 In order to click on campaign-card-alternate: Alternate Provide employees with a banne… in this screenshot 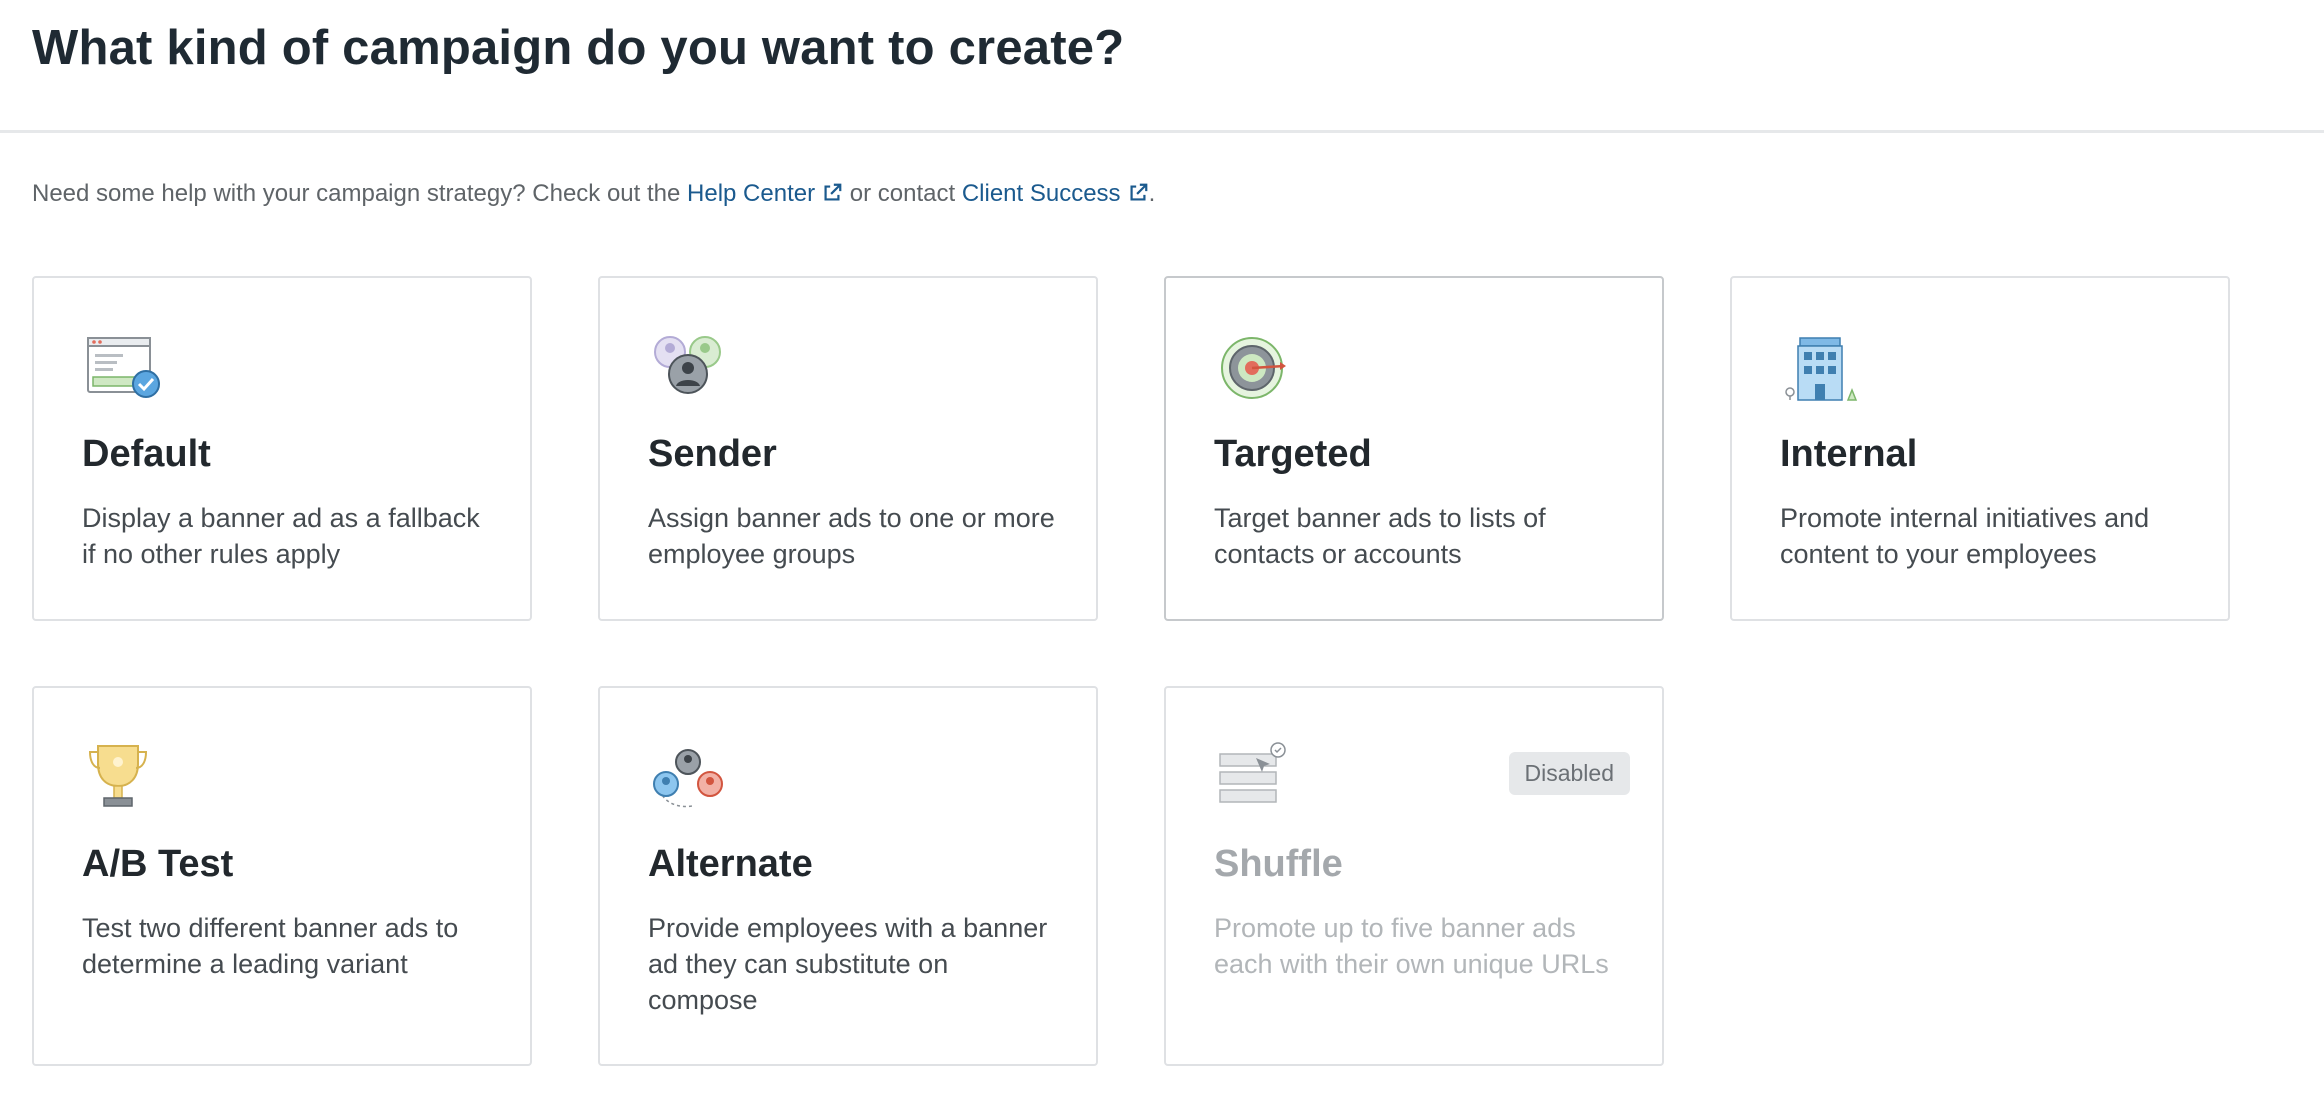, I will do `click(848, 876)`.